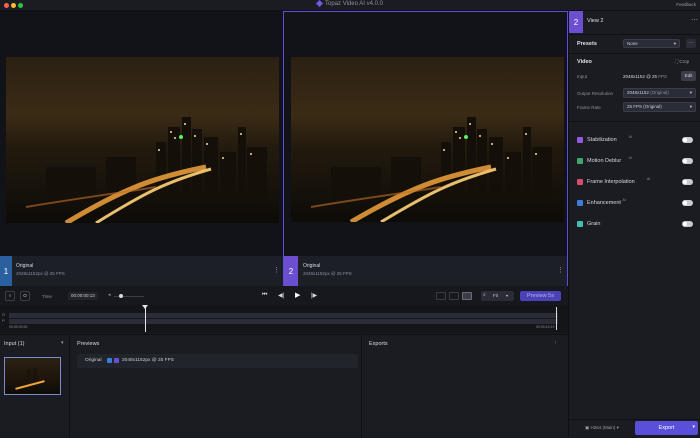 The height and width of the screenshot is (438, 700). I want to click on view-1-video, so click(142, 140).